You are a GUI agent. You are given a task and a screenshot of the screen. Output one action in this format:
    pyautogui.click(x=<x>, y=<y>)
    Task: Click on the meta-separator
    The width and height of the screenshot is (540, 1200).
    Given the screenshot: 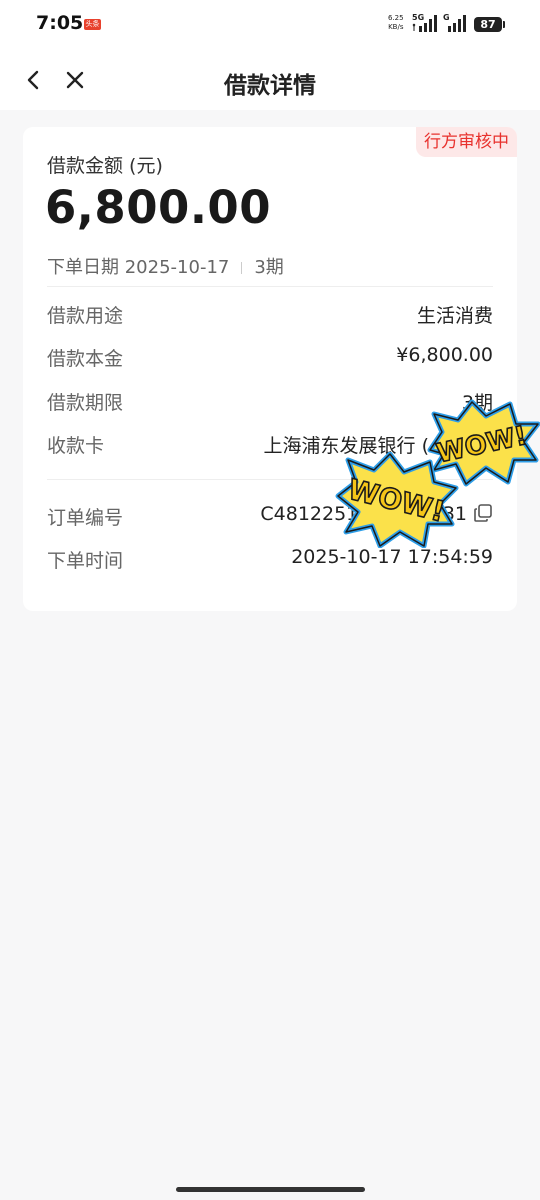 What is the action you would take?
    pyautogui.click(x=242, y=268)
    